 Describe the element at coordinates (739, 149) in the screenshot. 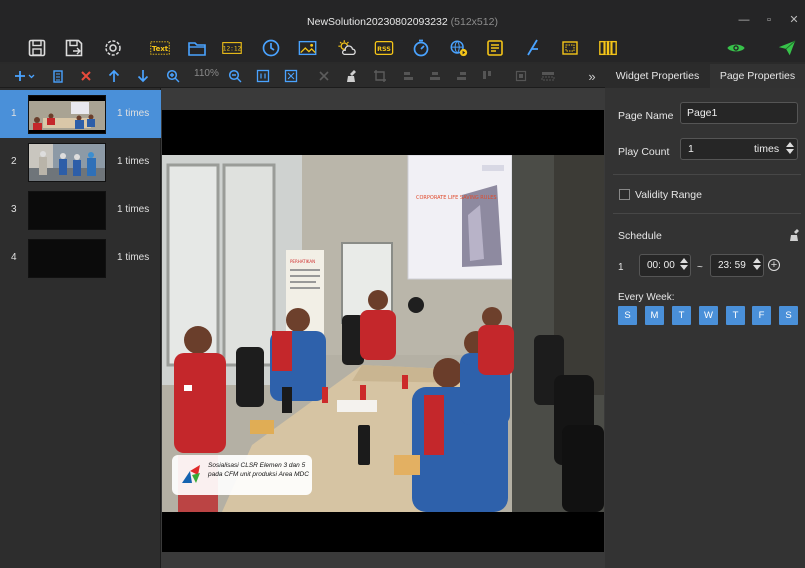

I see `play-count-input: 1 times` at that location.